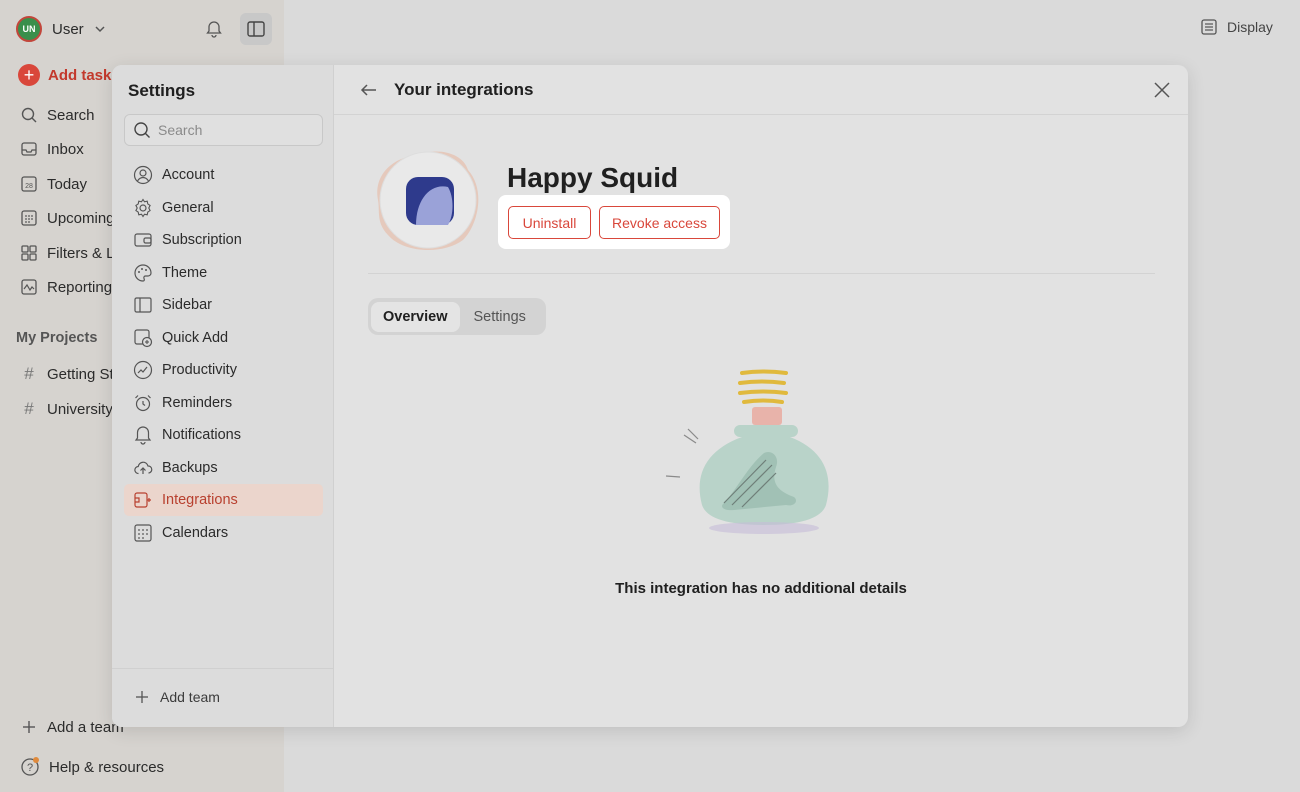 The height and width of the screenshot is (792, 1300). I want to click on settings-item-subscription: Subscription, so click(223, 240).